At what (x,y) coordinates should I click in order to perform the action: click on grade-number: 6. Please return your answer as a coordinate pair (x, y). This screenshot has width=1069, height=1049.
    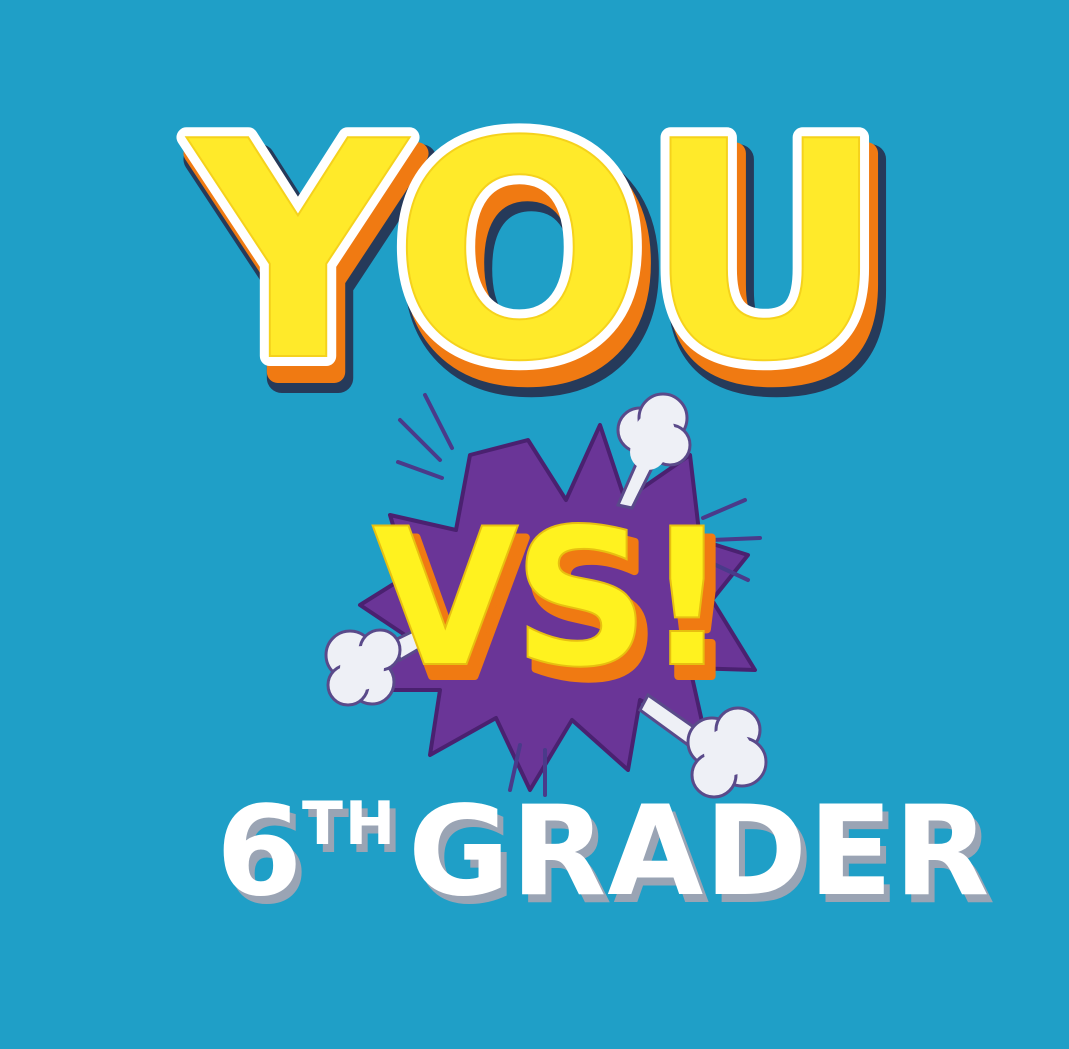
    Looking at the image, I should click on (259, 852).